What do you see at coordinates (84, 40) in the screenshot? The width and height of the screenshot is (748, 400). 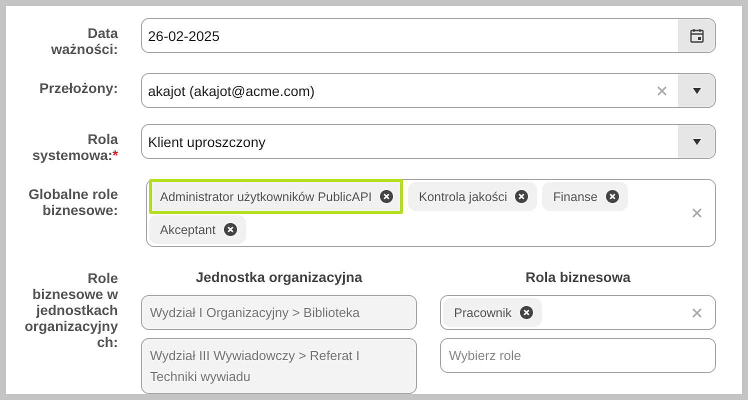 I see `field-label: Data ważności:` at bounding box center [84, 40].